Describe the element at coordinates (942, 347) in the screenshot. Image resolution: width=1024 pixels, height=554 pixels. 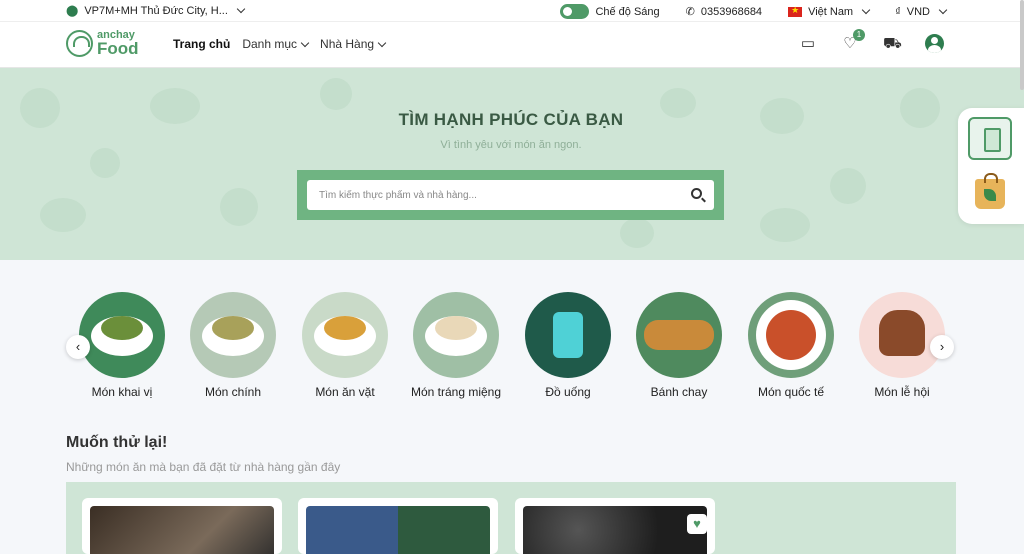
I see `carousel-next-button: ›` at that location.